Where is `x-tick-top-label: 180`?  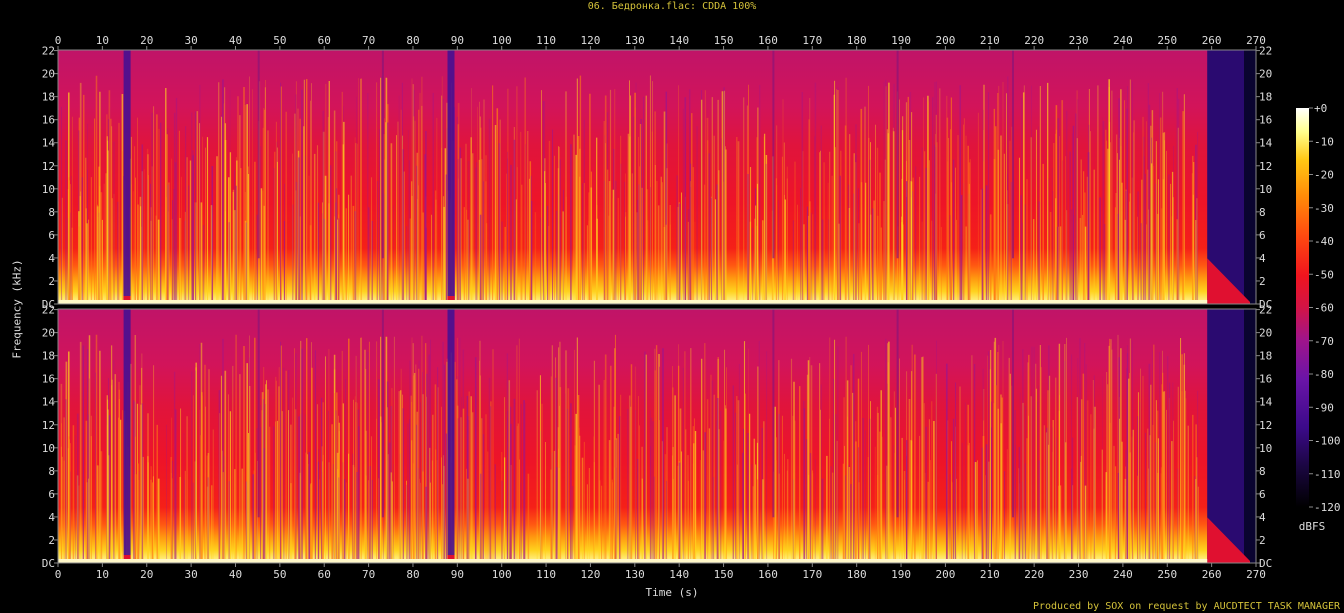 x-tick-top-label: 180 is located at coordinates (857, 40).